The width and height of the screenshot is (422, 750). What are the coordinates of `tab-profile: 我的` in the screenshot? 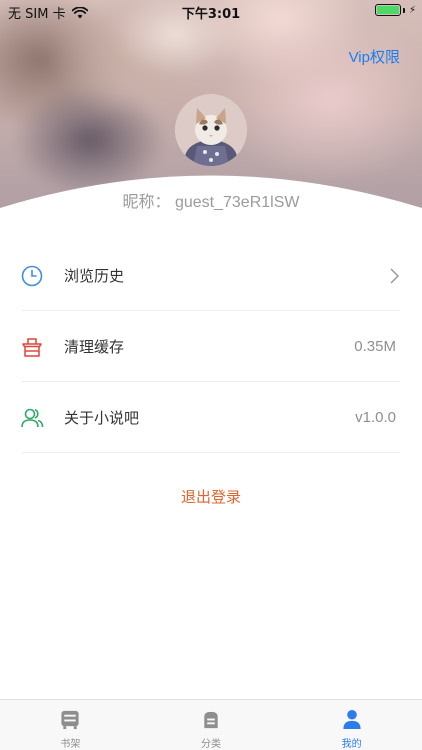 It's located at (351, 725).